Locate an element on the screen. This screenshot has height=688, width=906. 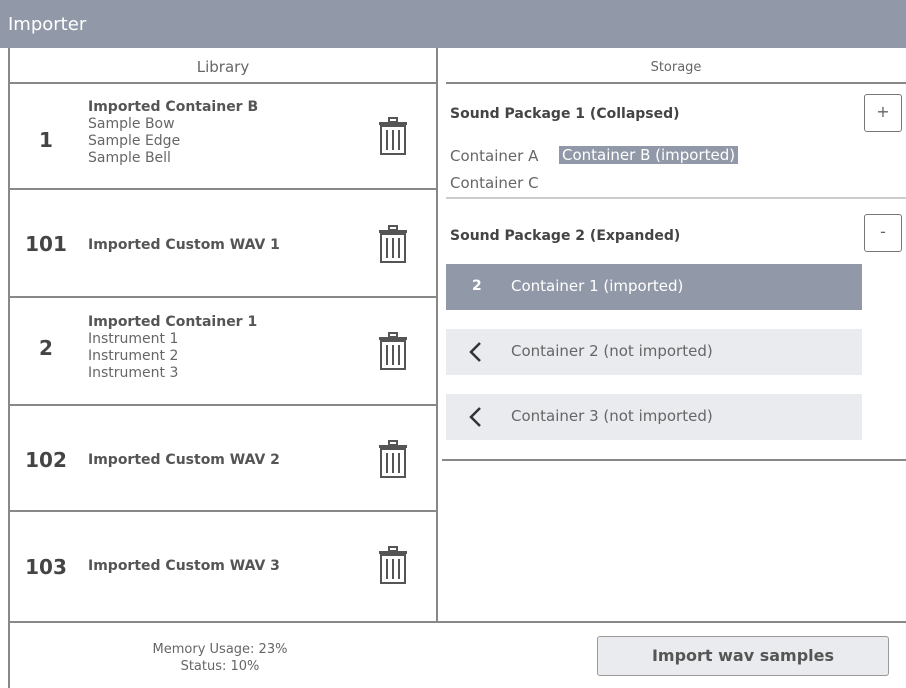
status-info: Memory Usage: 23% Status: 10% is located at coordinates (220, 658).